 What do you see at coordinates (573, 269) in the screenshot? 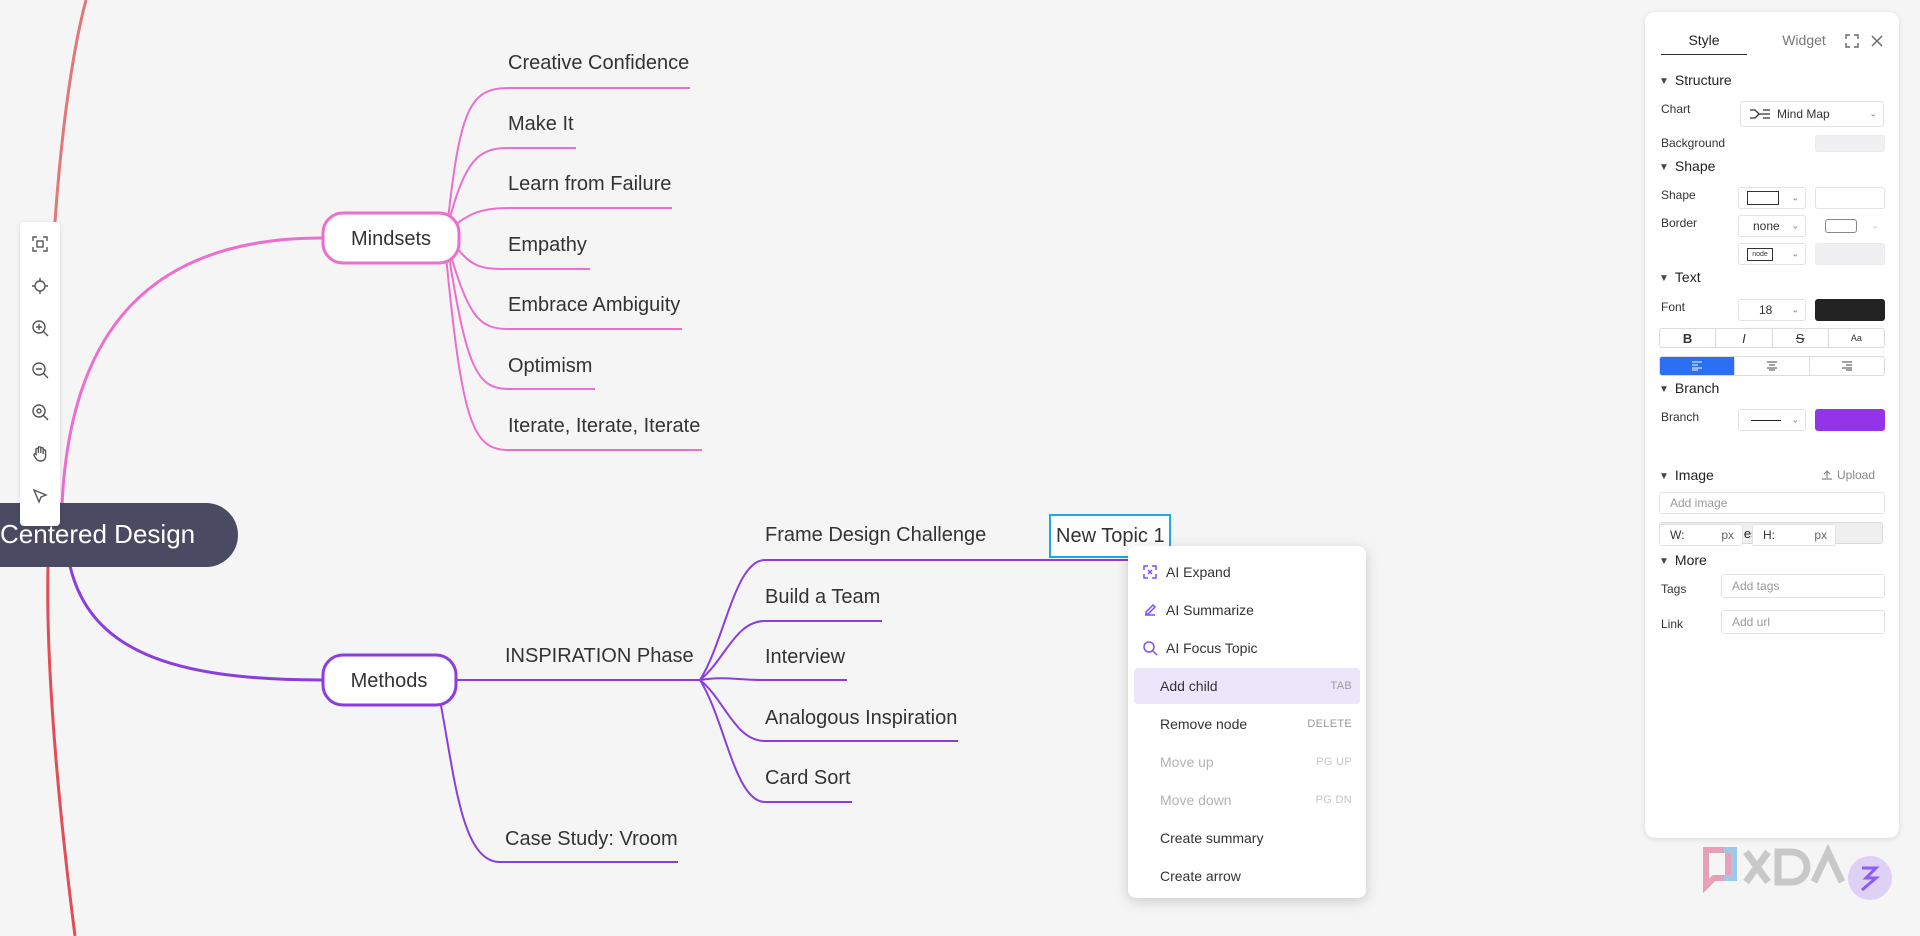
I see `mindsets-branches` at bounding box center [573, 269].